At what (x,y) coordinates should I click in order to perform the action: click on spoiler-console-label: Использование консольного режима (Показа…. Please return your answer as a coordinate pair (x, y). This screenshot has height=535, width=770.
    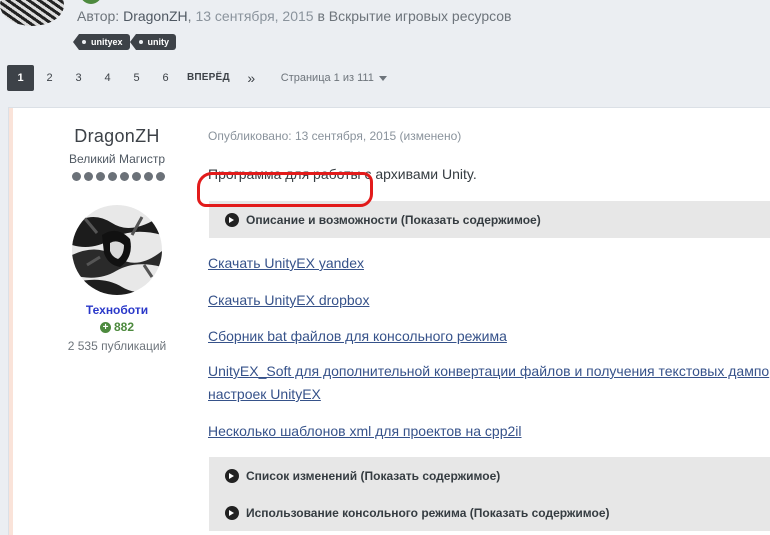
    Looking at the image, I should click on (428, 512).